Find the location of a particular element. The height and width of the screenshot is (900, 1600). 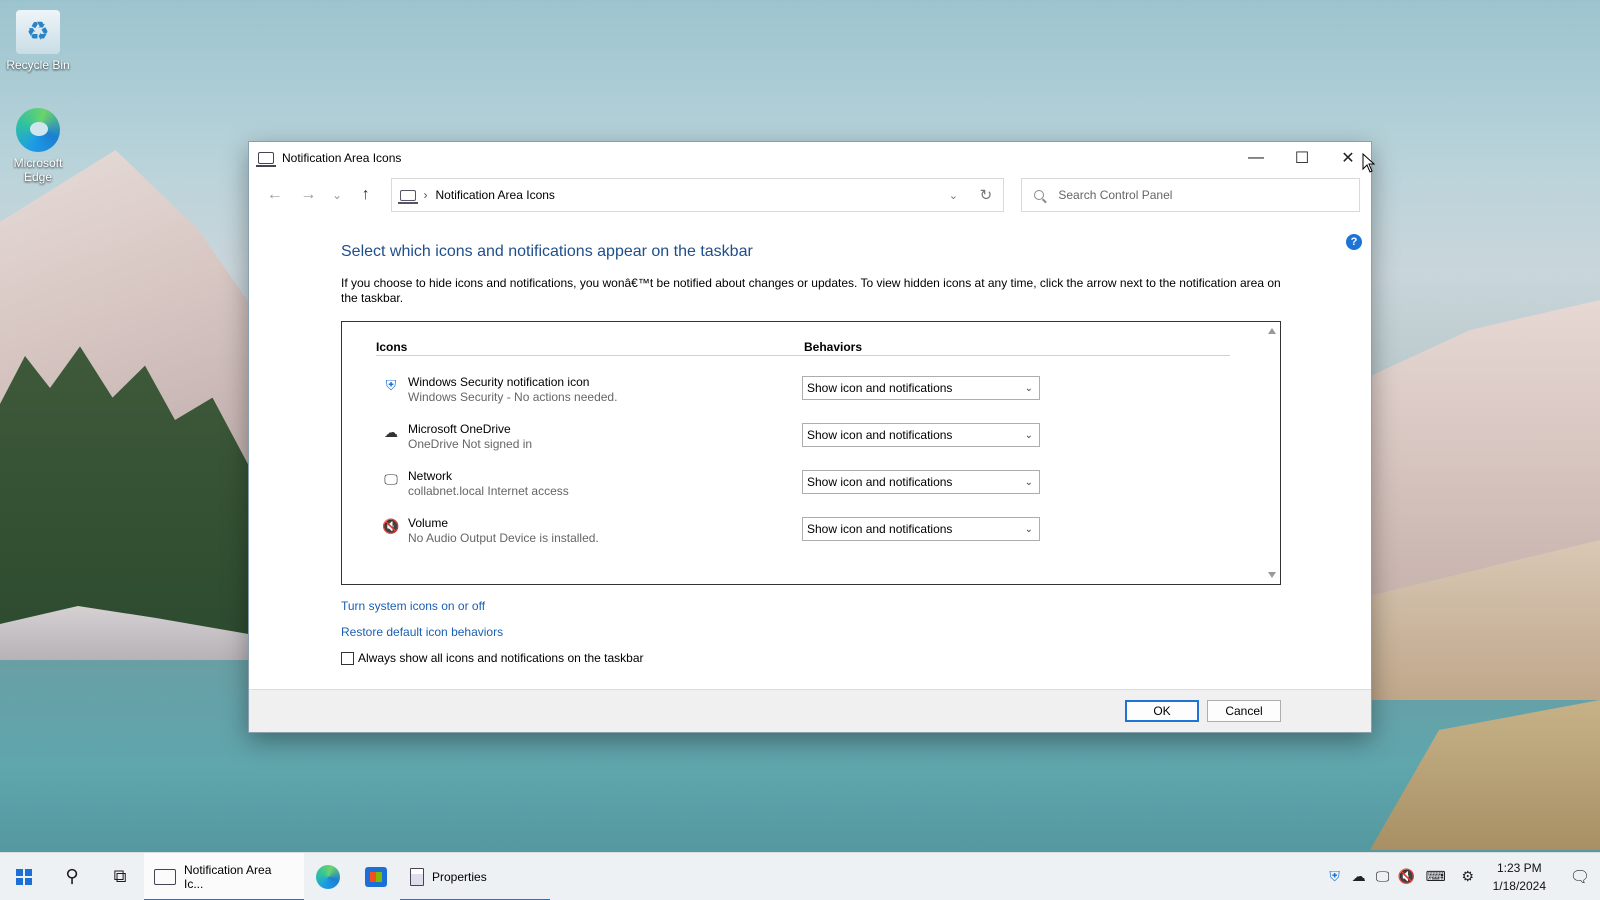

row-status: No Audio Output Device is installed. is located at coordinates (503, 538).